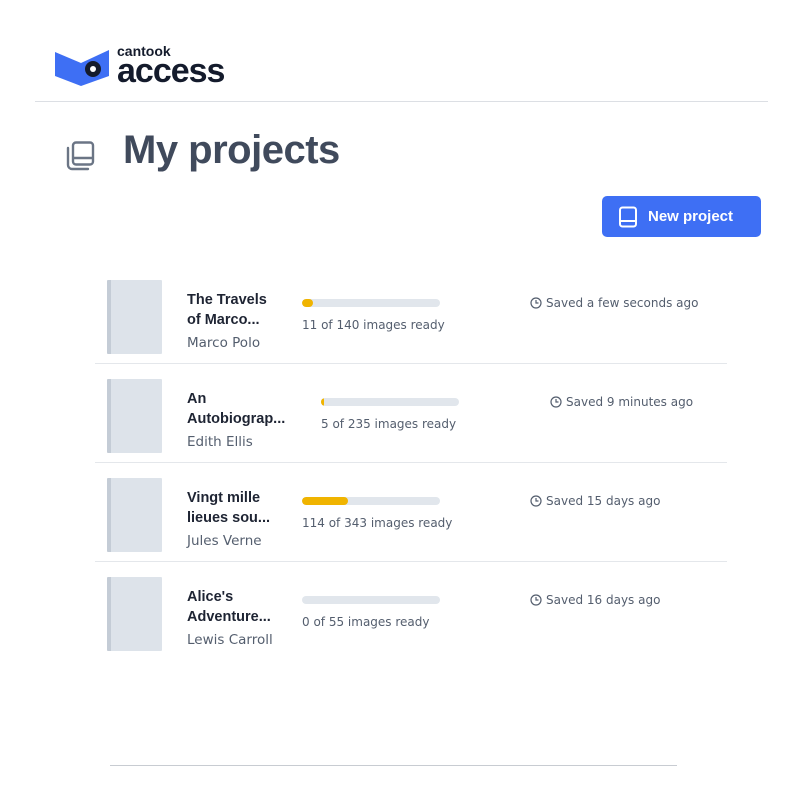  I want to click on book-author: Lewis Carroll, so click(230, 640).